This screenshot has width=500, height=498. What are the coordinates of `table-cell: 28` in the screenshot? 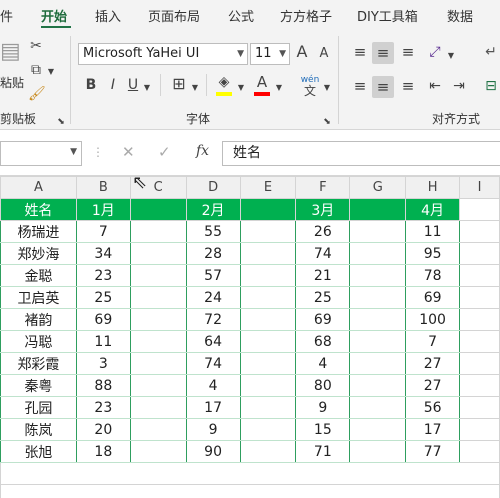 It's located at (213, 253).